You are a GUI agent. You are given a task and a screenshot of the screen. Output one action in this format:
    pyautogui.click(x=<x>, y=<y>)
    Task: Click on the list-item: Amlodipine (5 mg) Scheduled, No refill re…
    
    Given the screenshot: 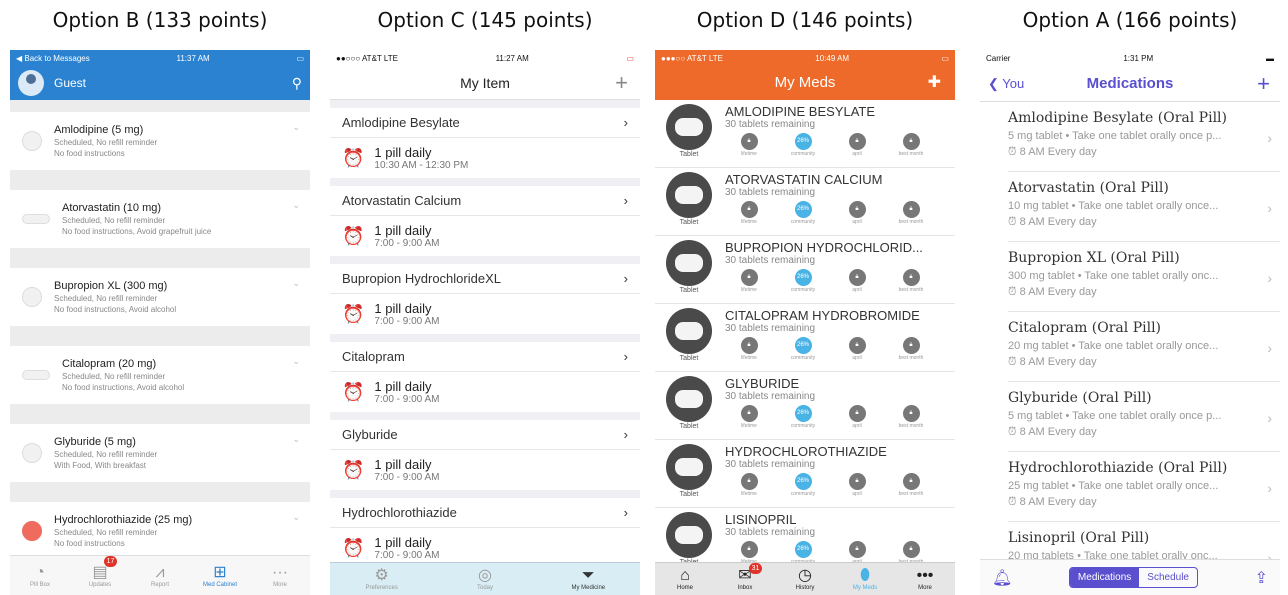 What is the action you would take?
    pyautogui.click(x=160, y=141)
    